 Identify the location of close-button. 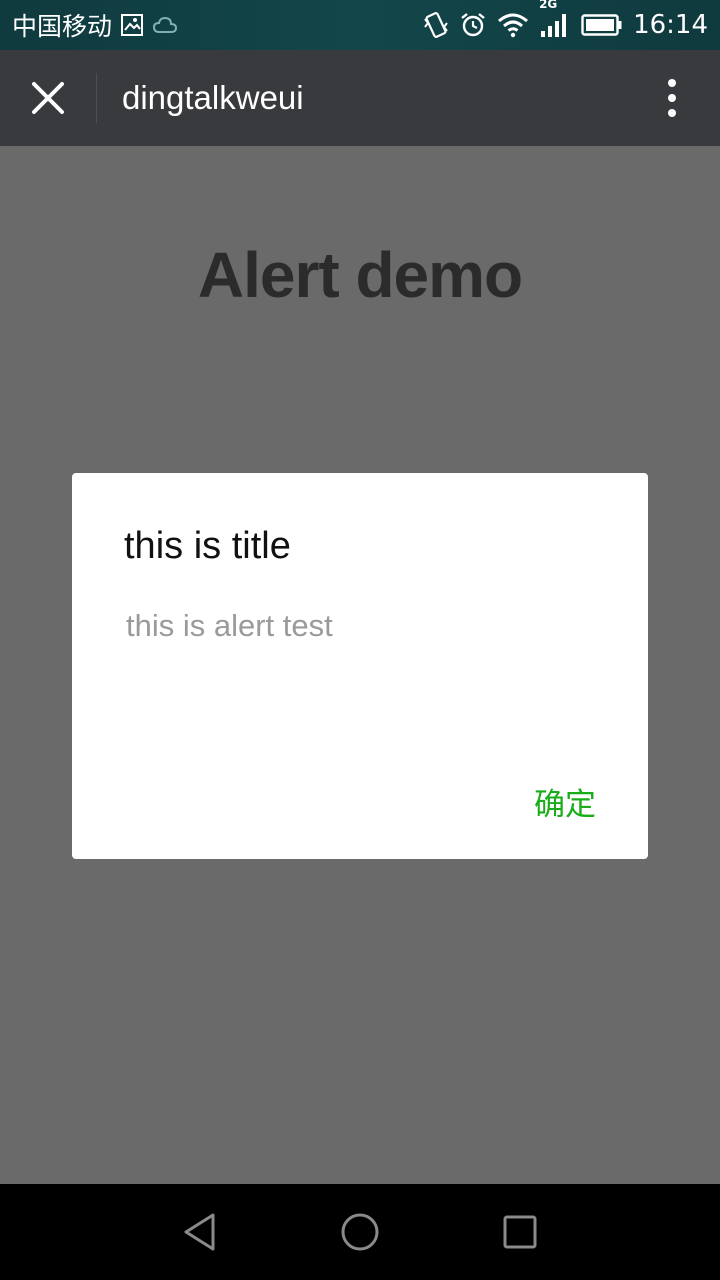
(48, 98).